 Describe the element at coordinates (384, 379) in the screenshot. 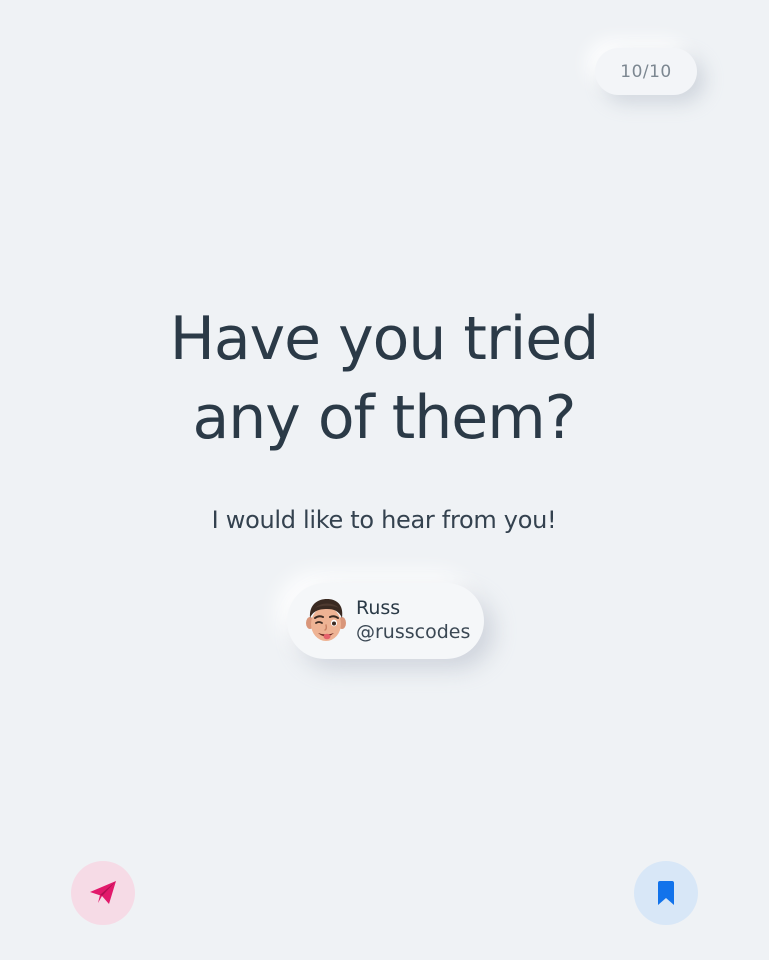

I see `headline: Have you tried any of them?` at that location.